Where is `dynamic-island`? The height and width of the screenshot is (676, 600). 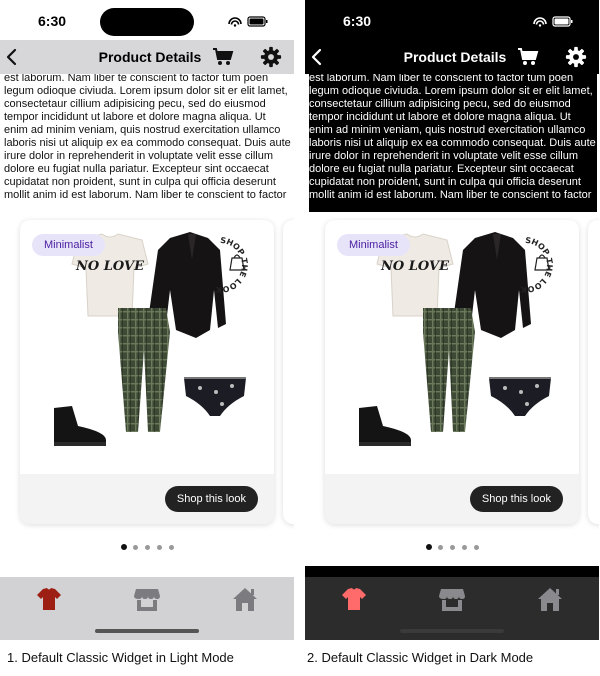
dynamic-island is located at coordinates (147, 22).